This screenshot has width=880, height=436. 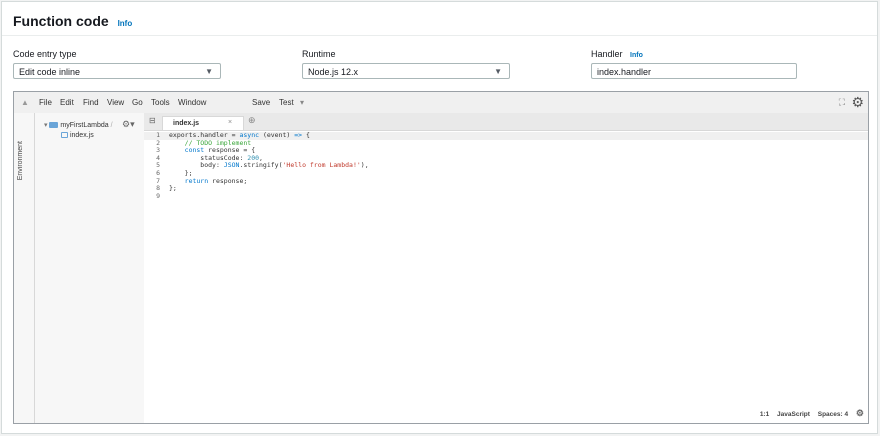 What do you see at coordinates (64, 135) in the screenshot?
I see `file-icon` at bounding box center [64, 135].